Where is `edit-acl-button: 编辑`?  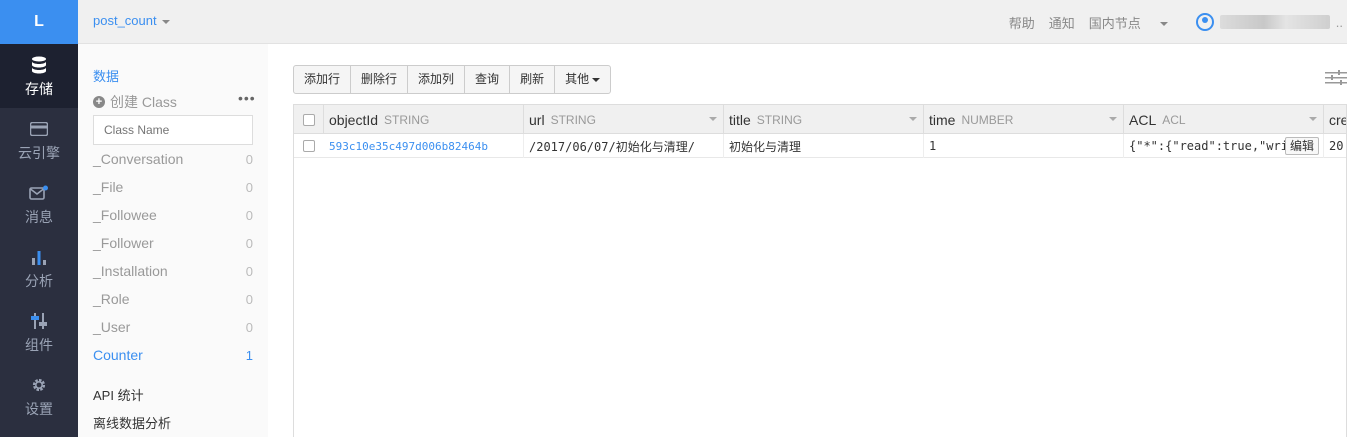 edit-acl-button: 编辑 is located at coordinates (1301, 146).